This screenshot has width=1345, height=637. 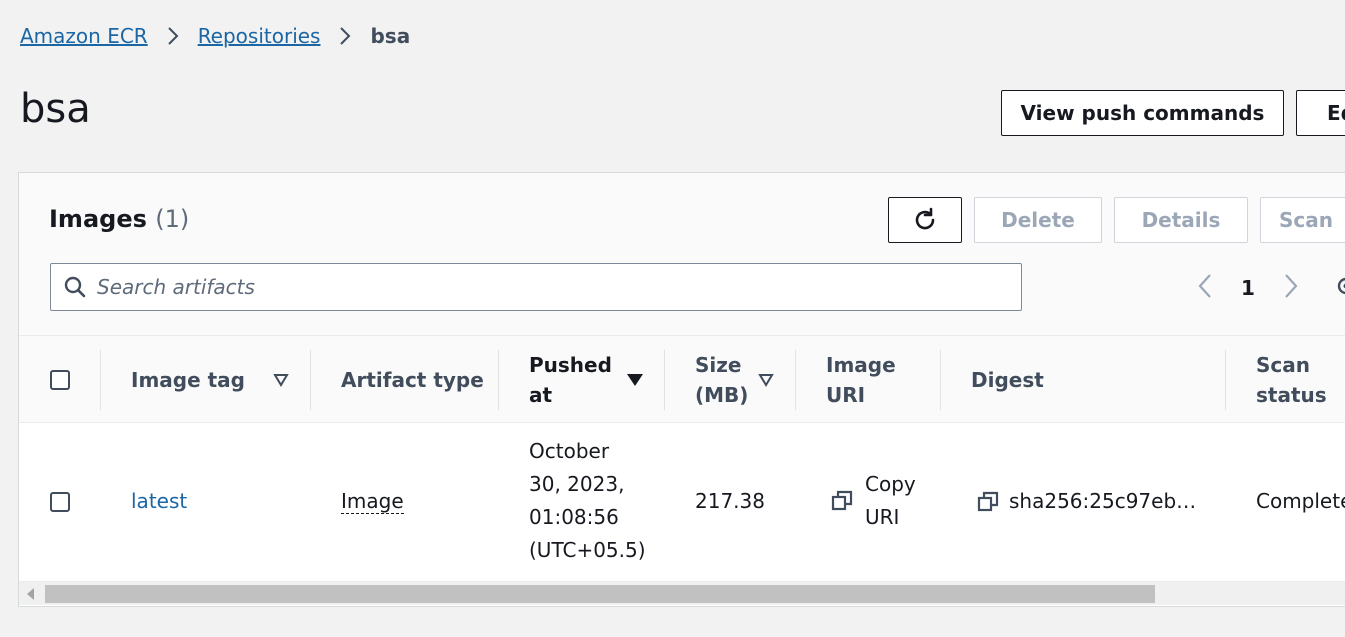 I want to click on search-input, so click(x=537, y=287).